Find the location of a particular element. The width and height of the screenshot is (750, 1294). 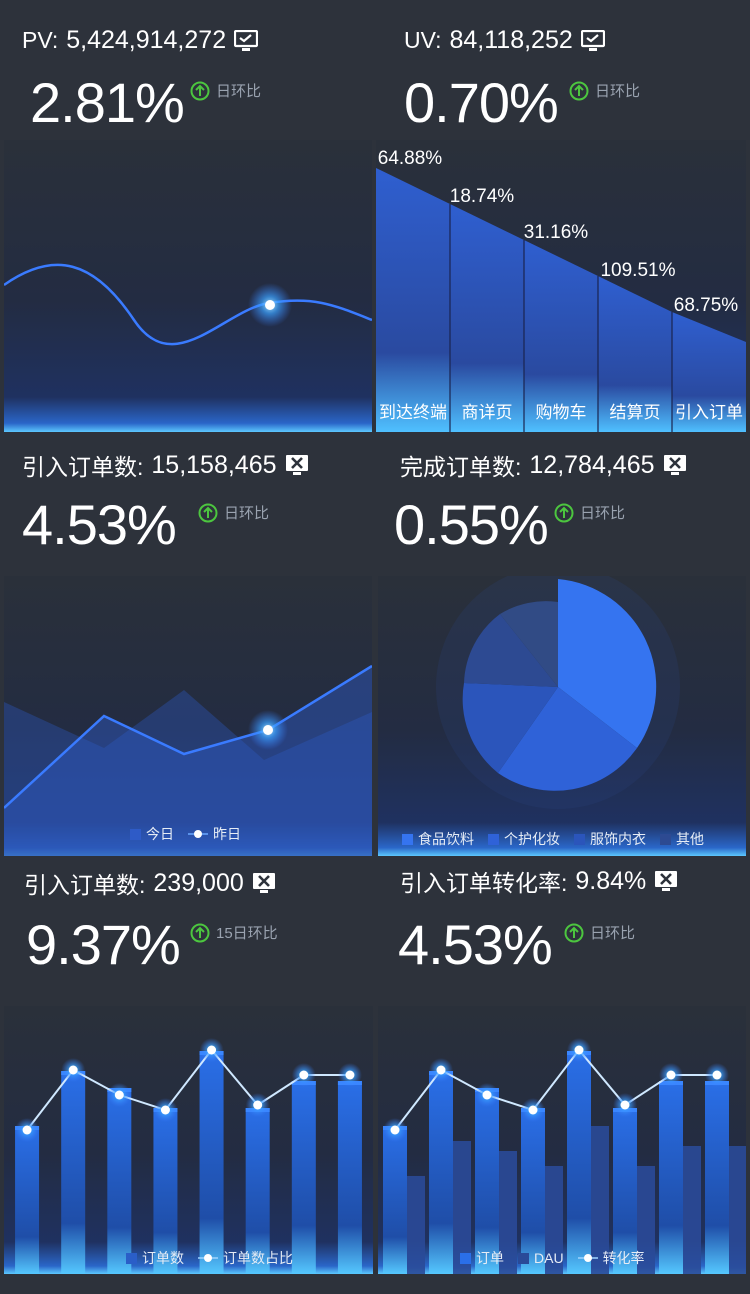

orders-in-percent: 4.53% is located at coordinates (99, 524).